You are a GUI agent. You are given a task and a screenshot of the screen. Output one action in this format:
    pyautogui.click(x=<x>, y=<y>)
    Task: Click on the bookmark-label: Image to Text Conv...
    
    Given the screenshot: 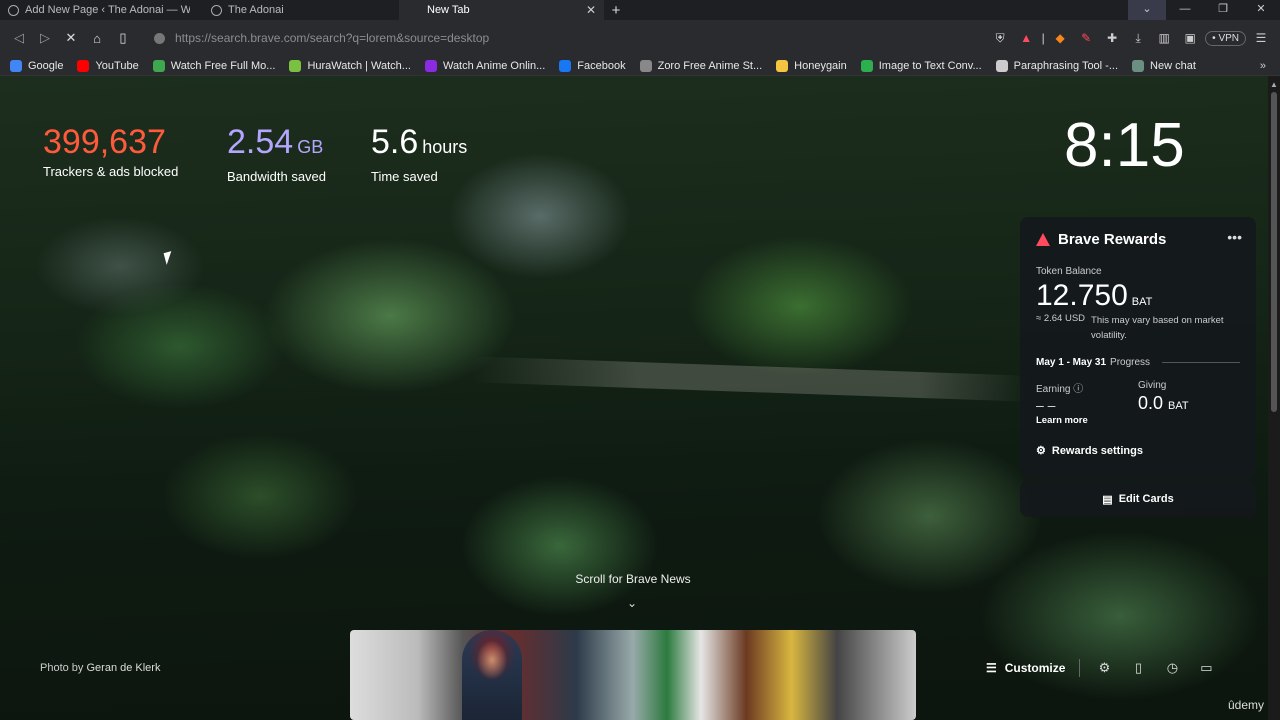 What is the action you would take?
    pyautogui.click(x=930, y=65)
    